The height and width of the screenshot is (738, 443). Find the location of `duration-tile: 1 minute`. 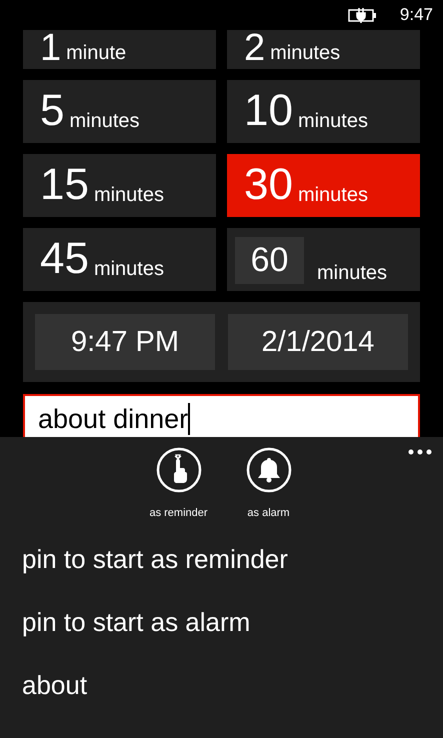

duration-tile: 1 minute is located at coordinates (119, 49).